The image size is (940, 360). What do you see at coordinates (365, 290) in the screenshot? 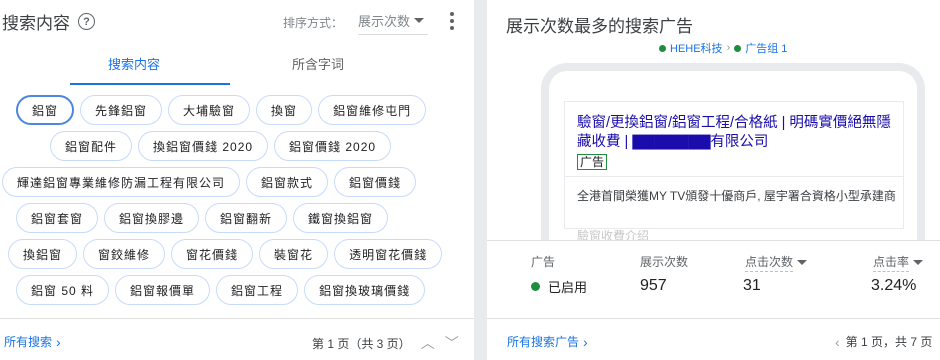
I see `search-term-chip: 鋁窗換玻璃價錢` at bounding box center [365, 290].